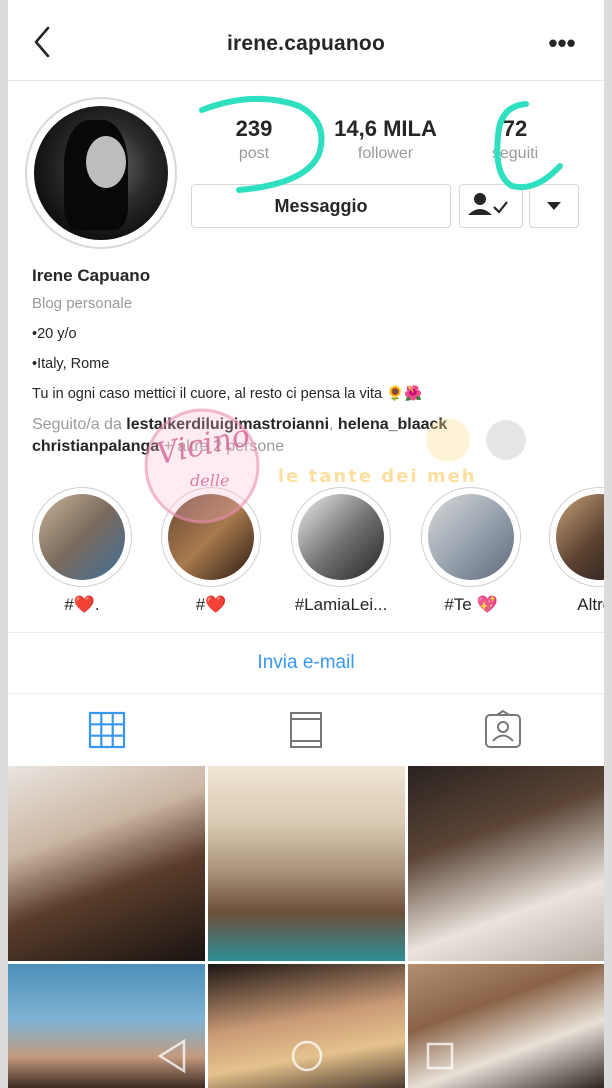 Image resolution: width=612 pixels, height=1088 pixels. Describe the element at coordinates (385, 128) in the screenshot. I see `followers-count: 14,6 MILA` at that location.